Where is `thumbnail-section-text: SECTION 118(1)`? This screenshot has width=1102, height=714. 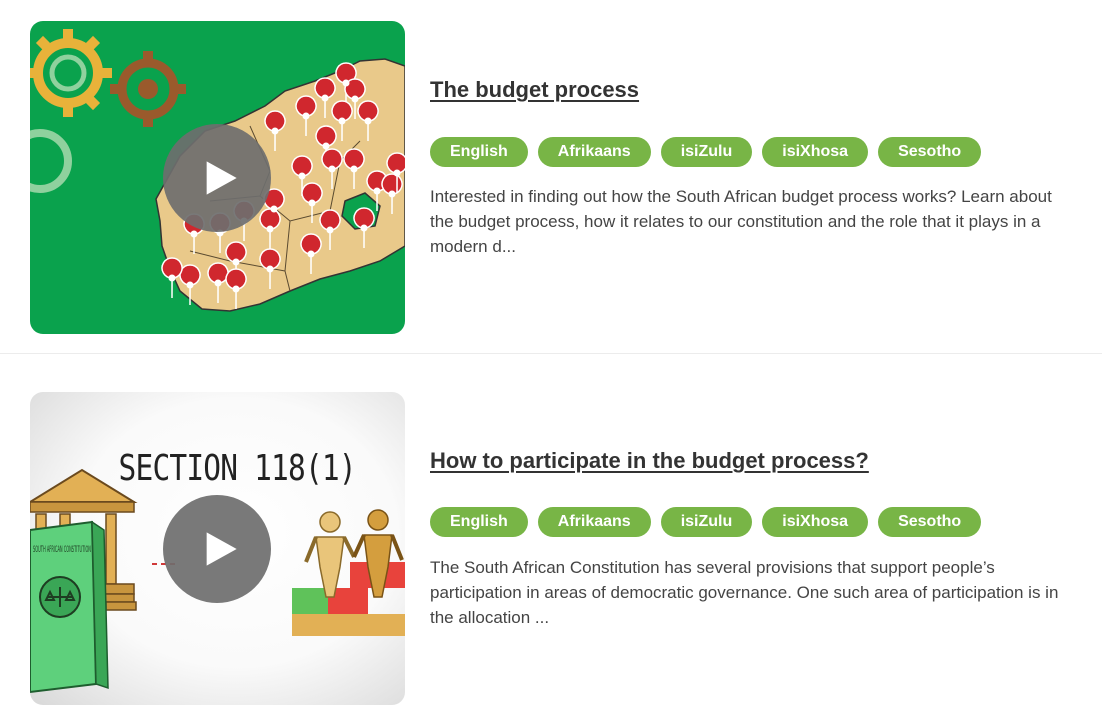 thumbnail-section-text: SECTION 118(1) is located at coordinates (237, 467).